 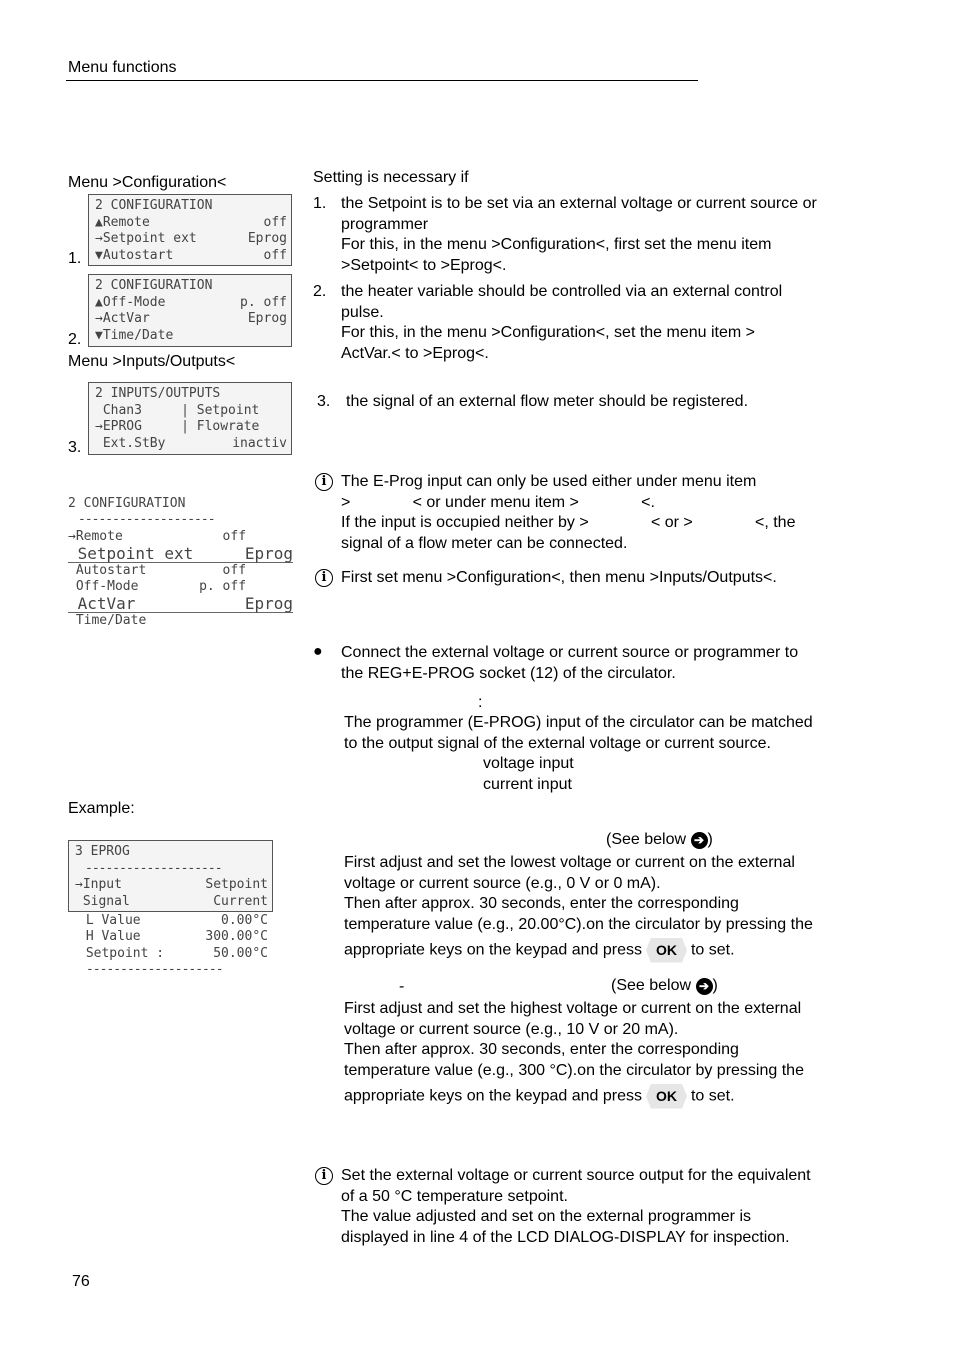 I want to click on menu-inputs-outputs-label: Menu >Inputs/Outputs<, so click(x=152, y=361).